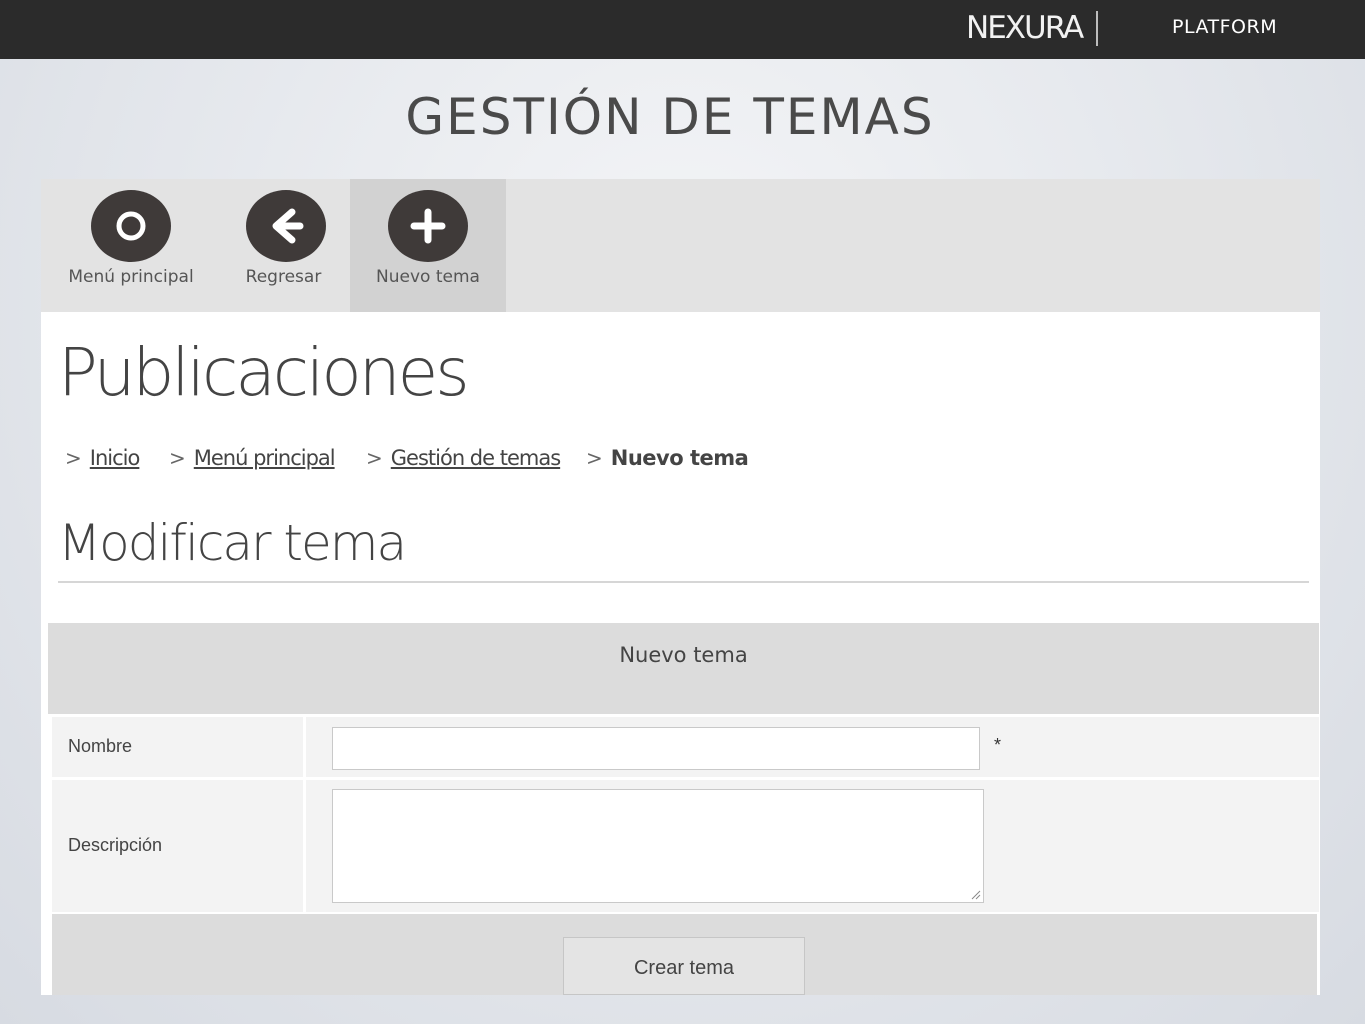  What do you see at coordinates (683, 668) in the screenshot?
I see `form-header: Nuevo tema` at bounding box center [683, 668].